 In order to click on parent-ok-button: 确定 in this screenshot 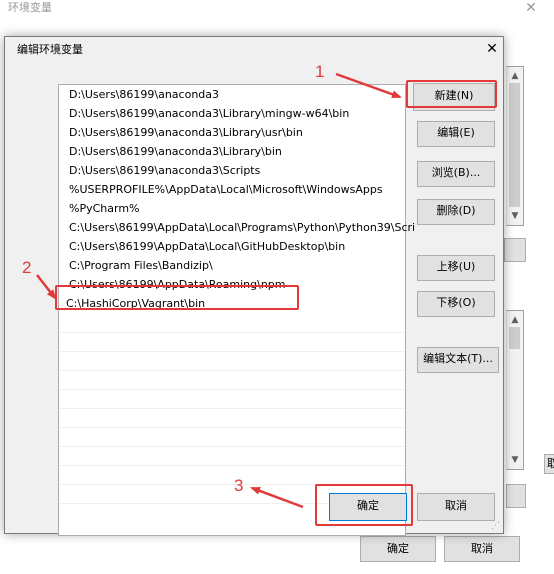, I will do `click(398, 549)`.